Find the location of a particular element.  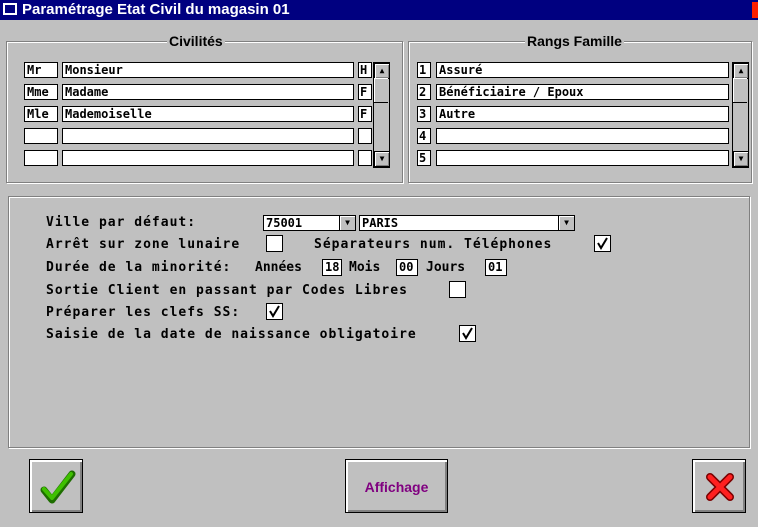

separateurs-checkbox is located at coordinates (602, 243).